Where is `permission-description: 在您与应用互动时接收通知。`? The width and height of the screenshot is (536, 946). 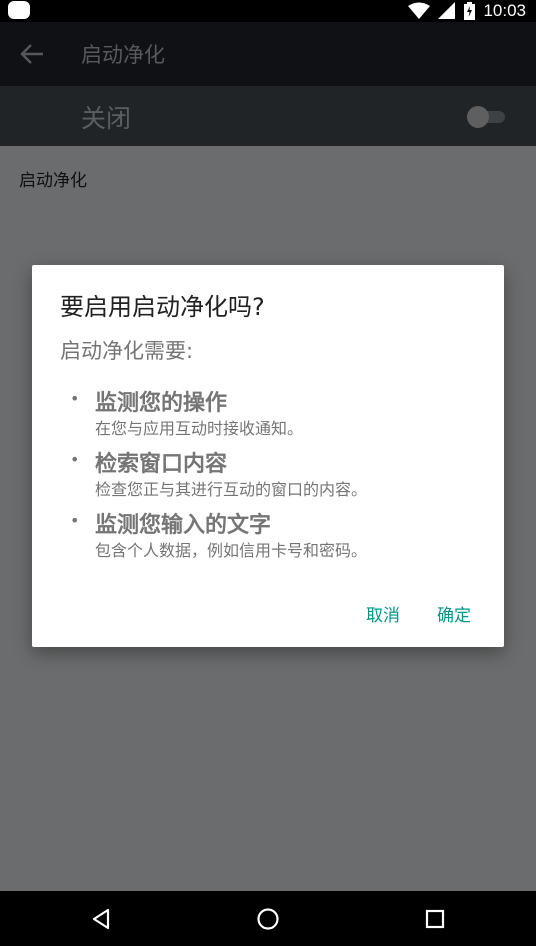 permission-description: 在您与应用互动时接收通知。 is located at coordinates (199, 428).